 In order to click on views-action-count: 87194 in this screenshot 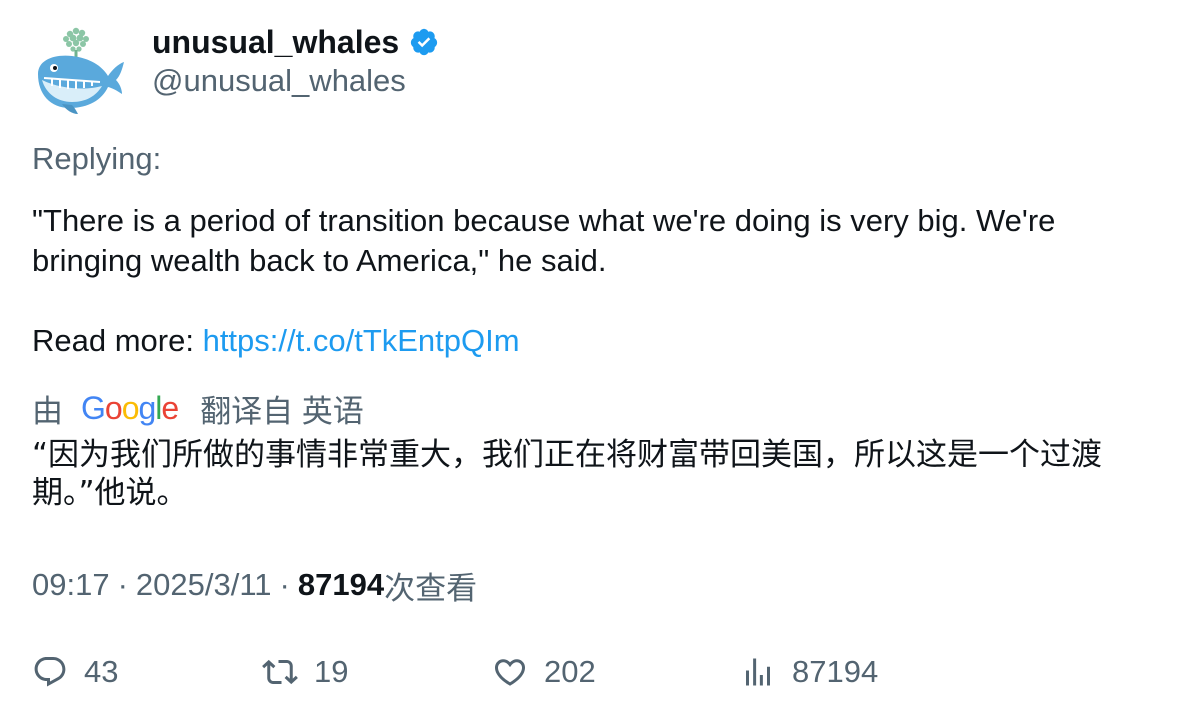, I will do `click(835, 671)`.